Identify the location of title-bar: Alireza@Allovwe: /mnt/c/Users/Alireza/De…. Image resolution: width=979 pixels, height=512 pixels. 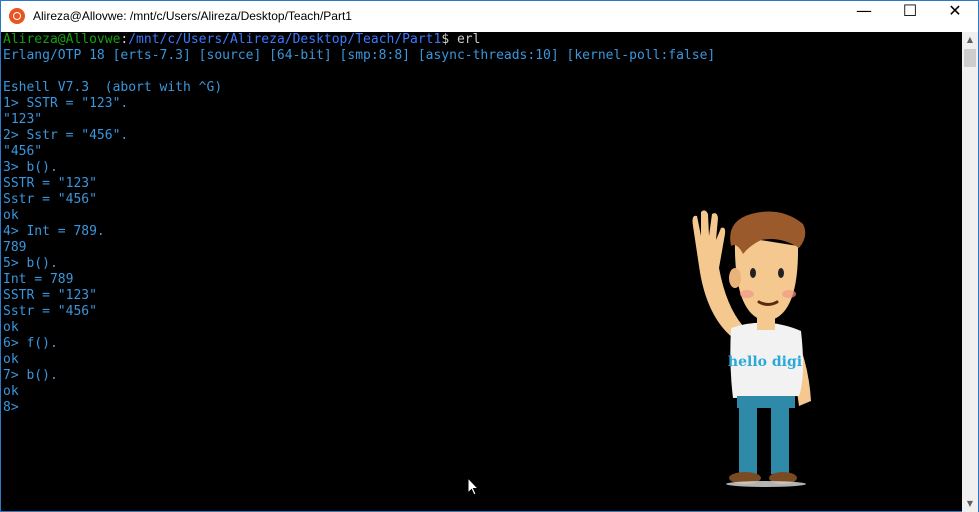
(489, 16).